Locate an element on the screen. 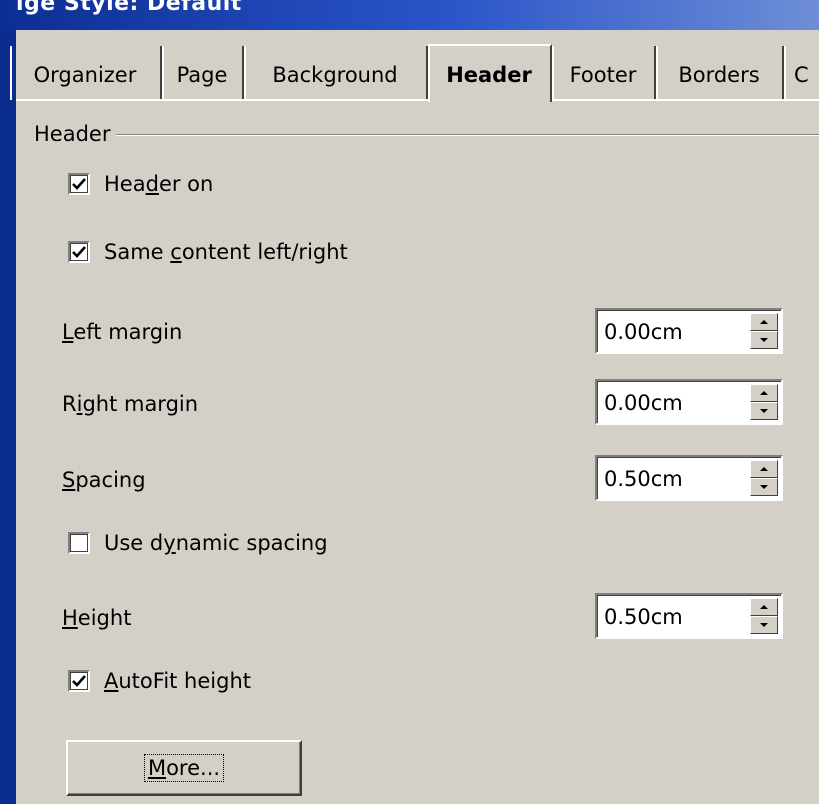 This screenshot has height=804, width=819. right-margin-value: 0.00cm is located at coordinates (643, 403).